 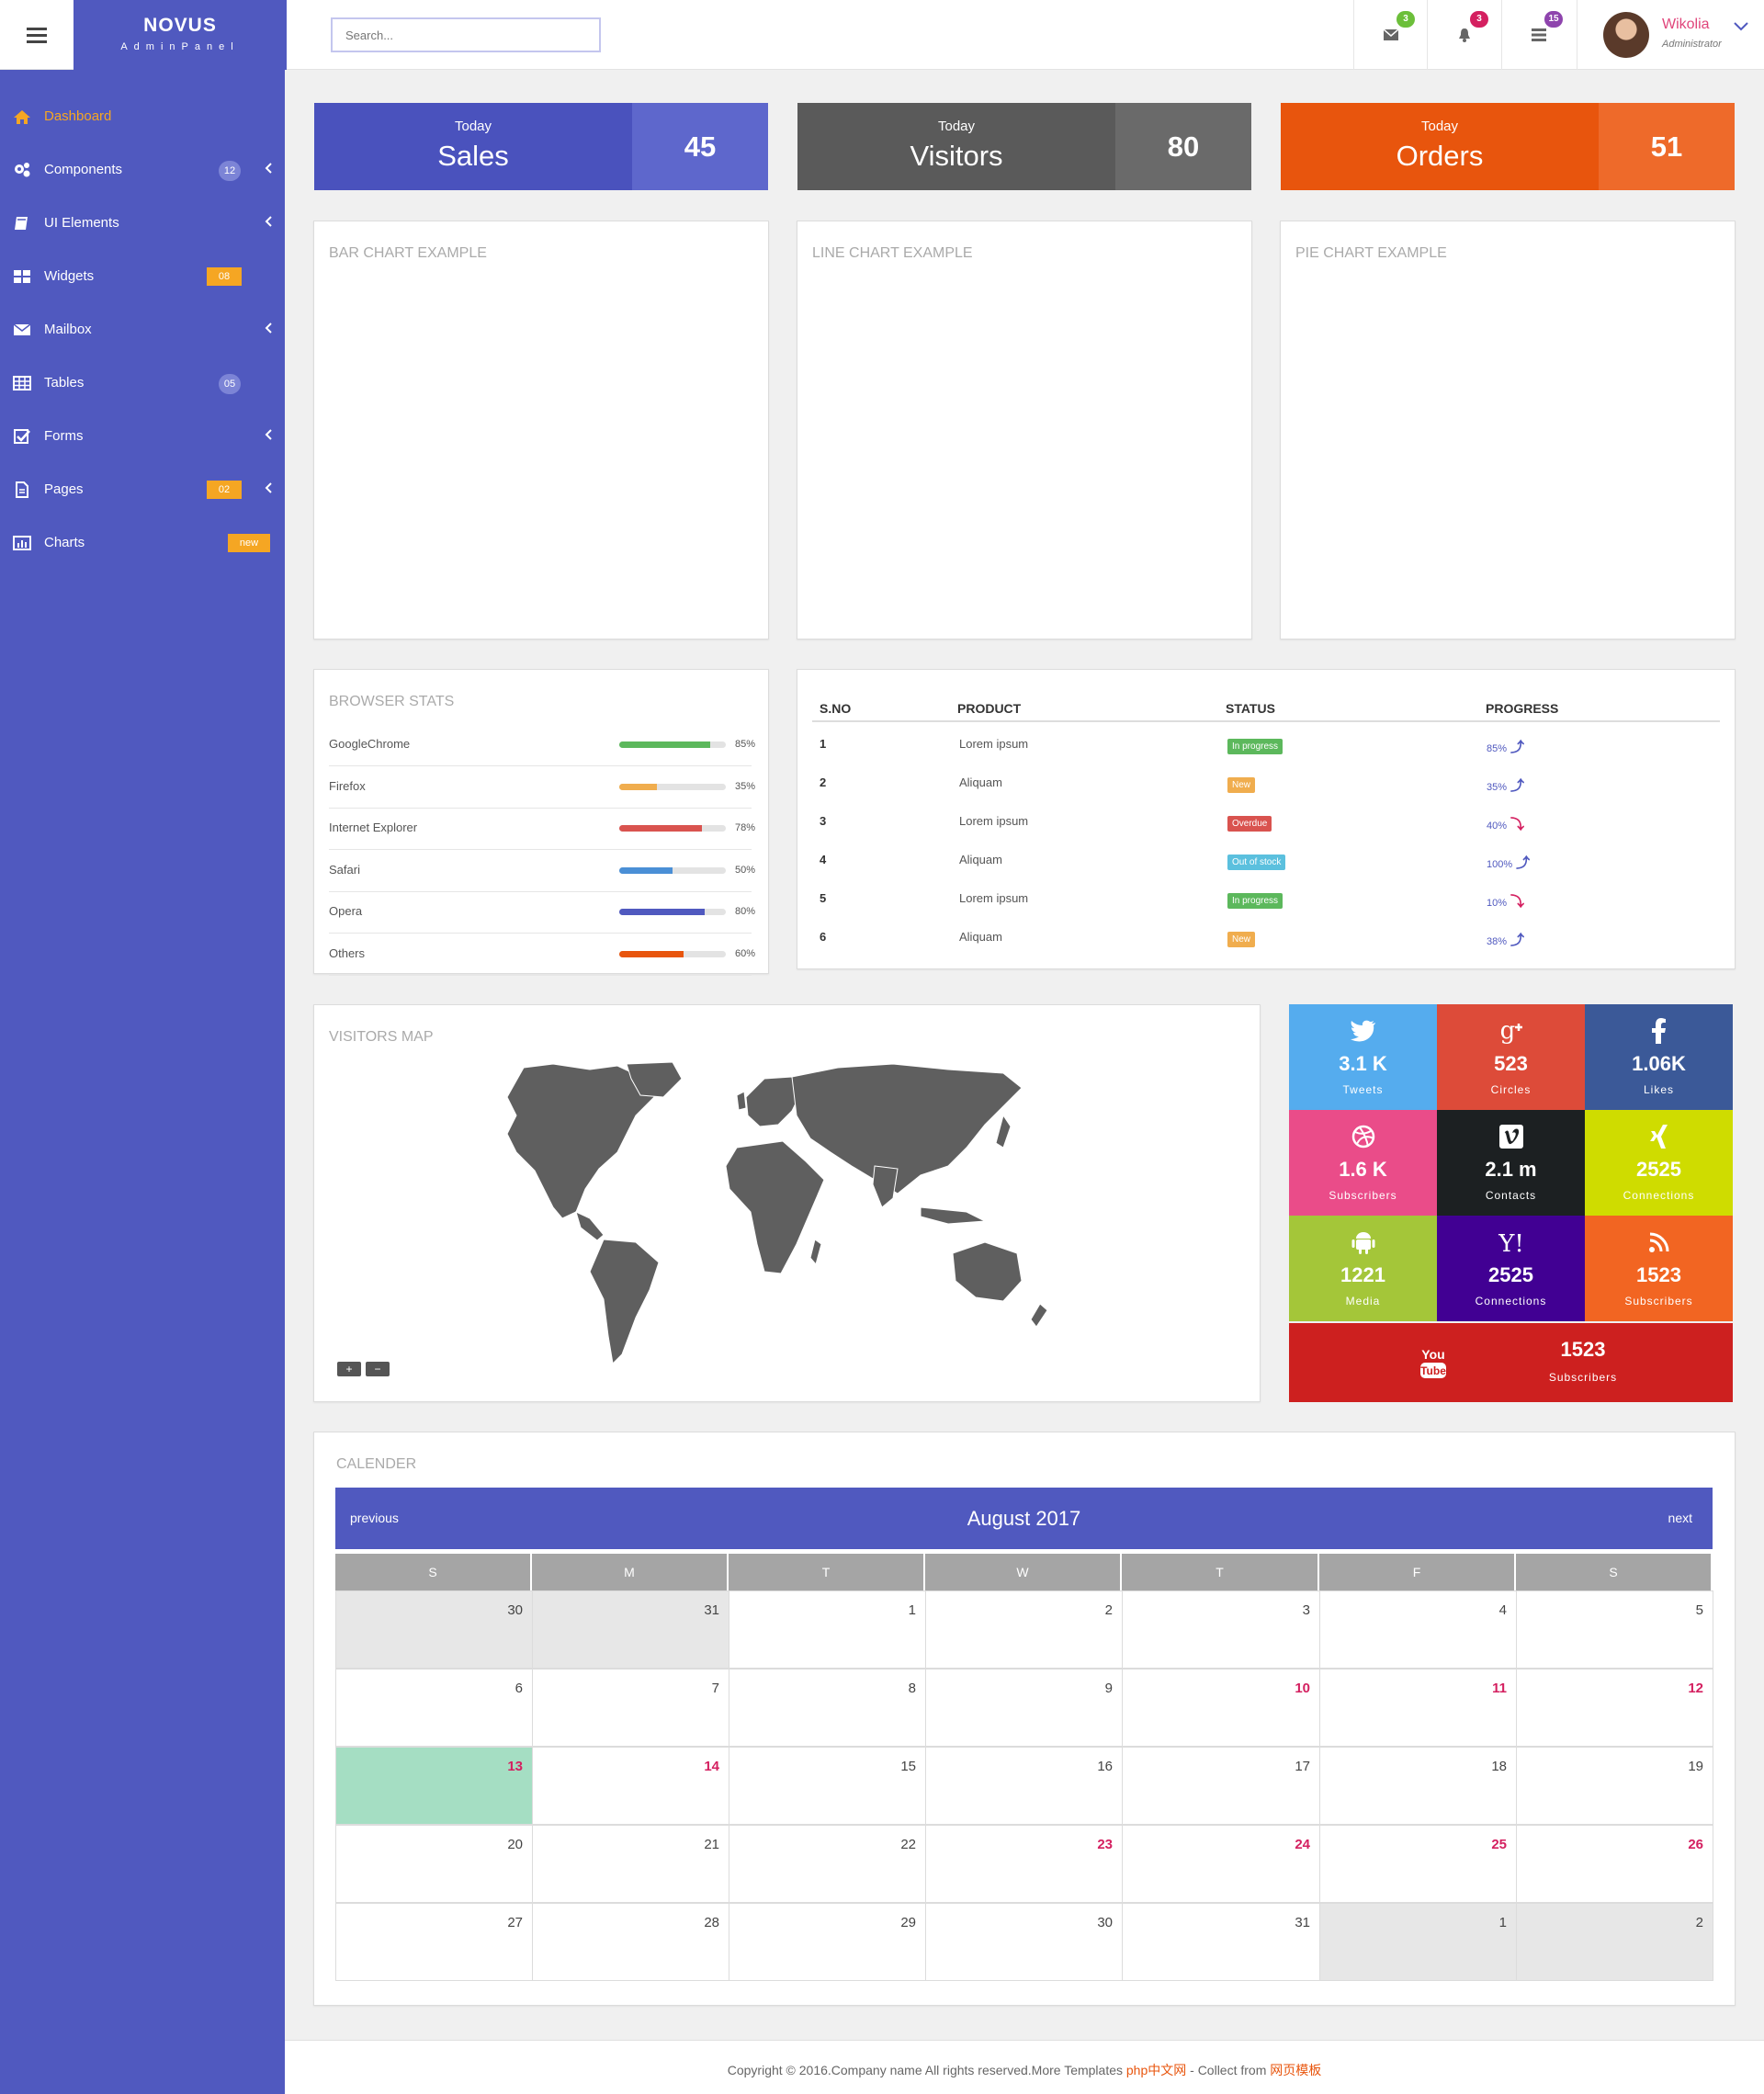 What do you see at coordinates (630, 1708) in the screenshot?
I see `calendar-day-cell: 7` at bounding box center [630, 1708].